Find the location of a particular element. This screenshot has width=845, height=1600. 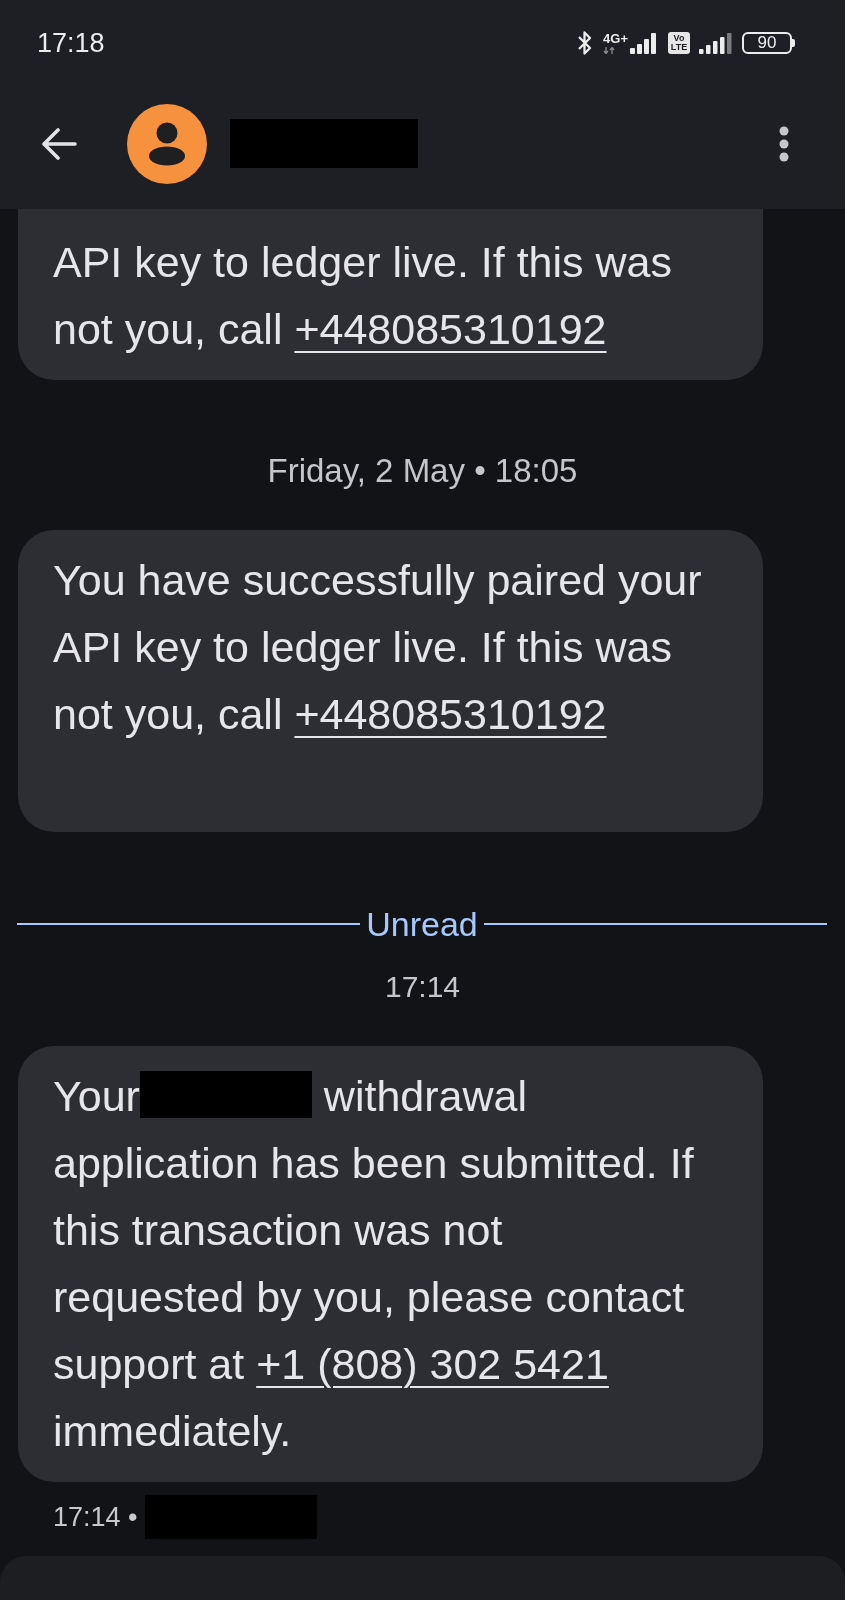

battery-indicator: 90 is located at coordinates (768, 43).